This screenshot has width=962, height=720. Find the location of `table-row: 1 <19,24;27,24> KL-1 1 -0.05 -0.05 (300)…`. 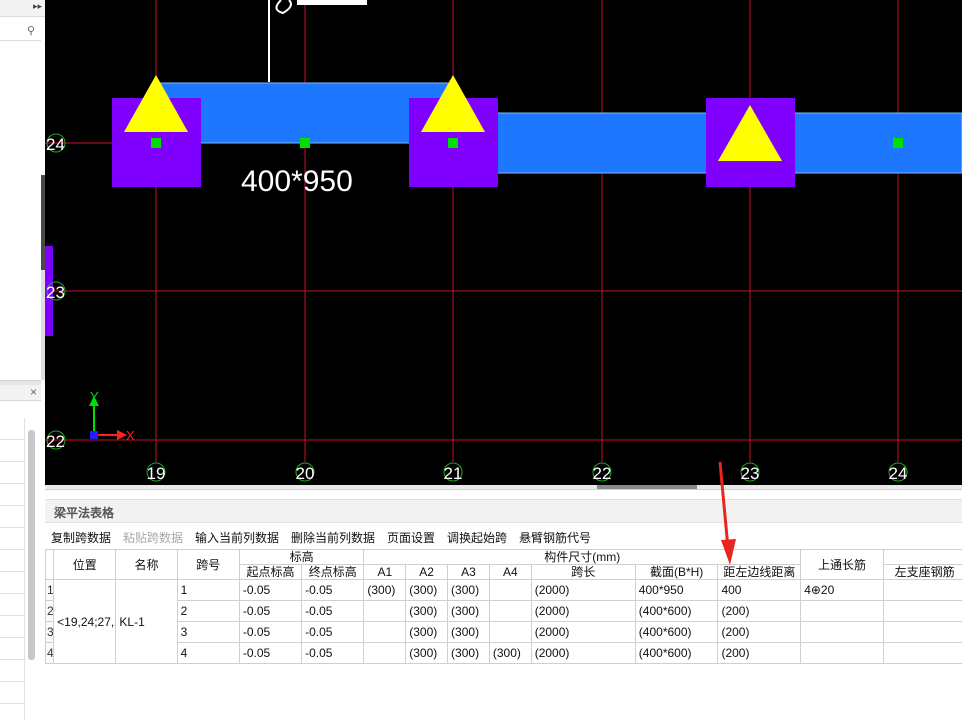

table-row: 1 <19,24;27,24> KL-1 1 -0.05 -0.05 (300)… is located at coordinates (503, 621).